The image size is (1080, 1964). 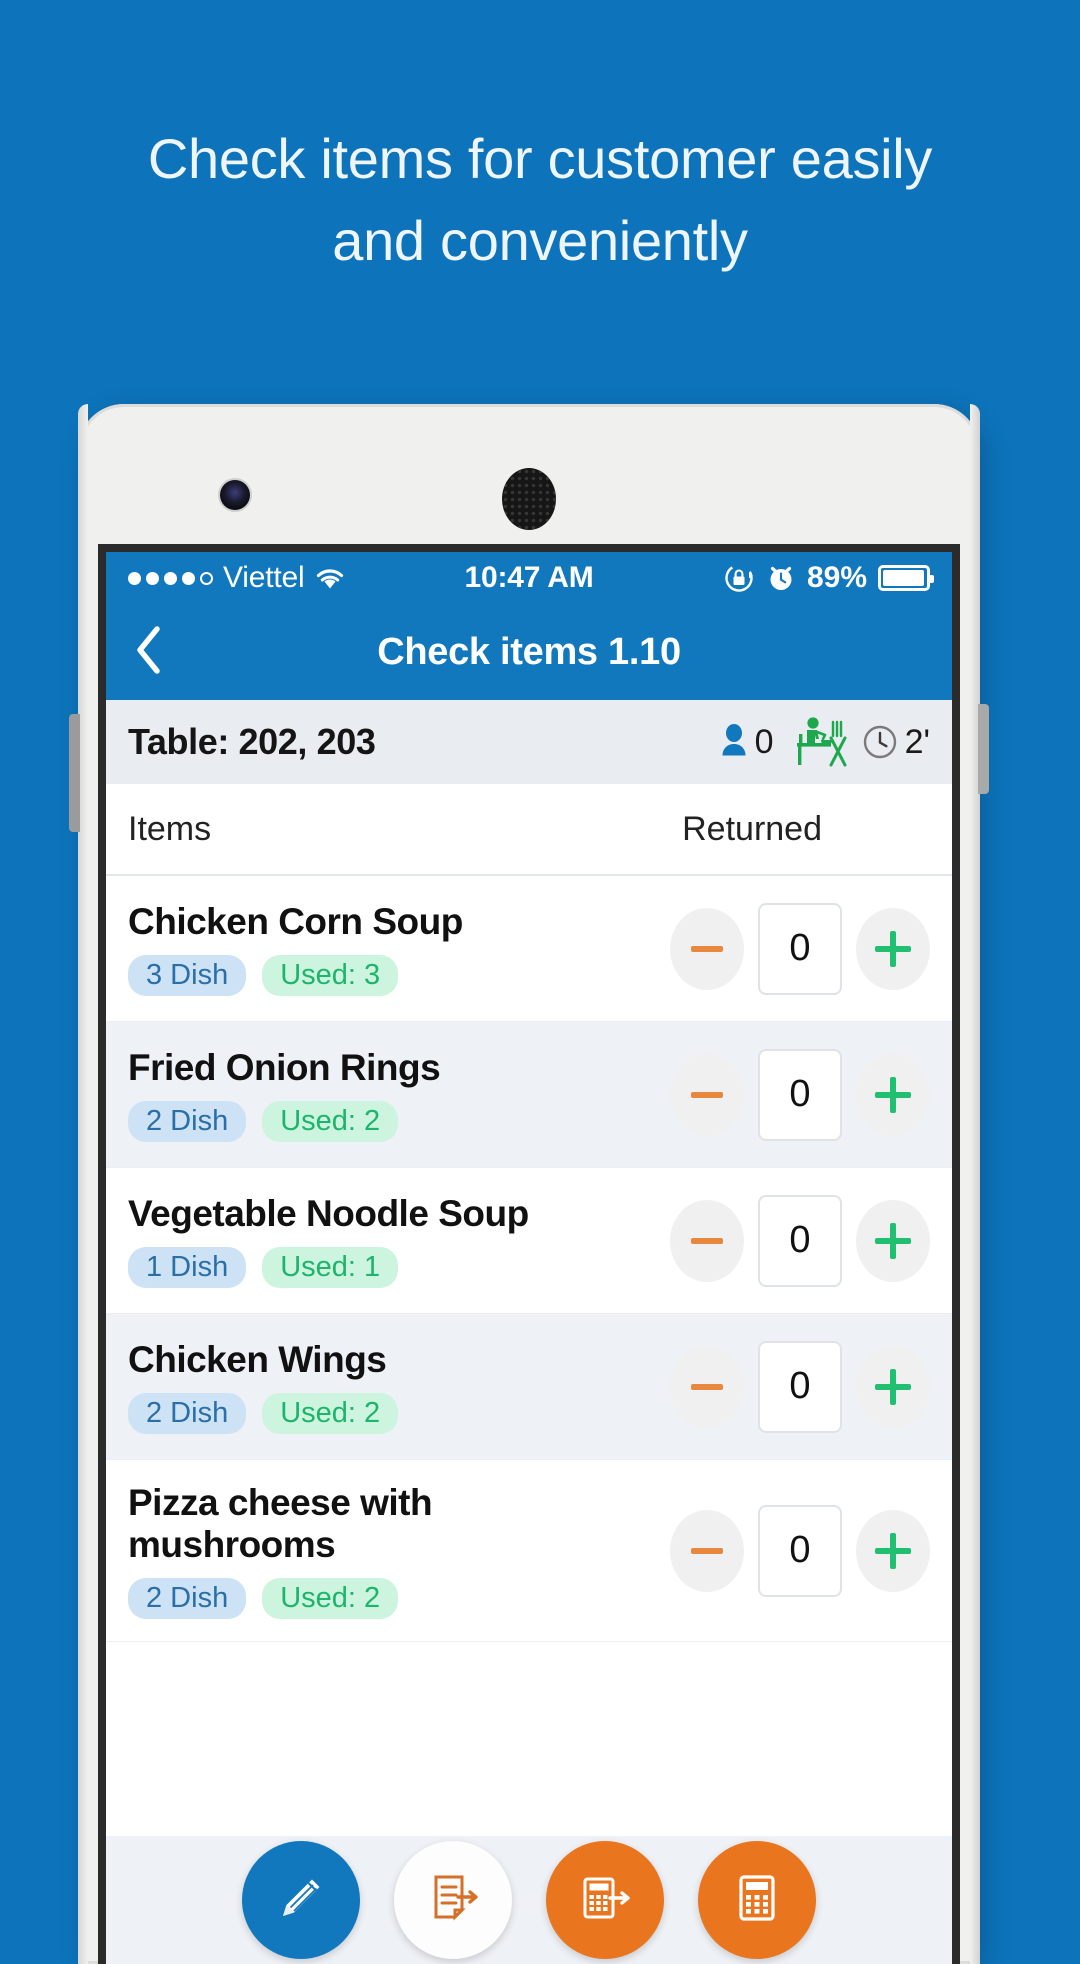 What do you see at coordinates (529, 578) in the screenshot?
I see `status-bar: Viettel 10:47 AM 89%` at bounding box center [529, 578].